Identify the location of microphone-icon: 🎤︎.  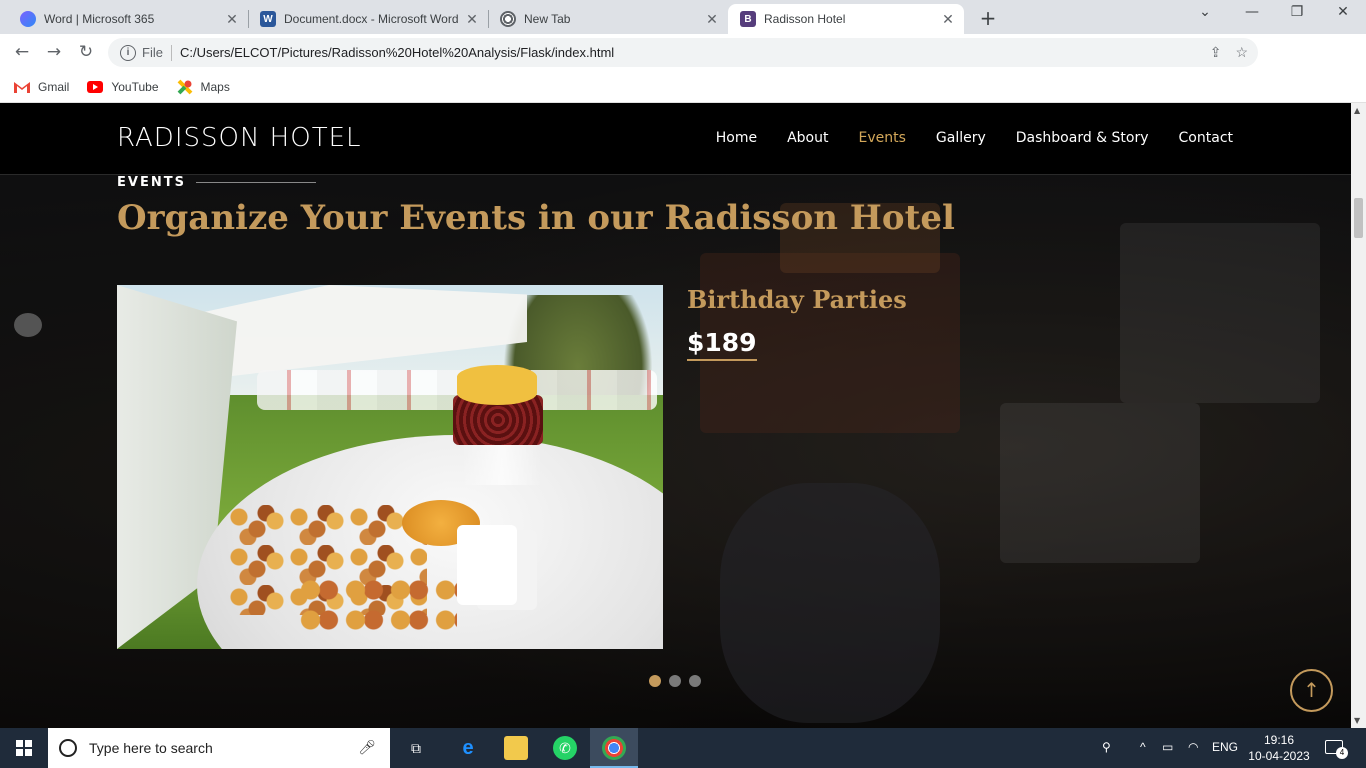
(367, 747).